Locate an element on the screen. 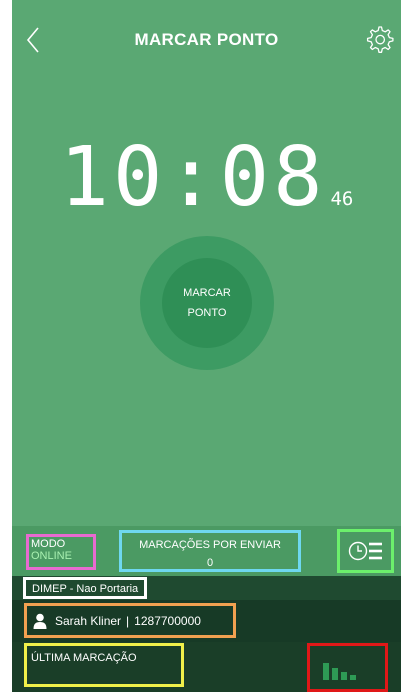 Image resolution: width=401 pixels, height=692 pixels. last-punch: ÚLTIMA MARCAÇÃO is located at coordinates (104, 665).